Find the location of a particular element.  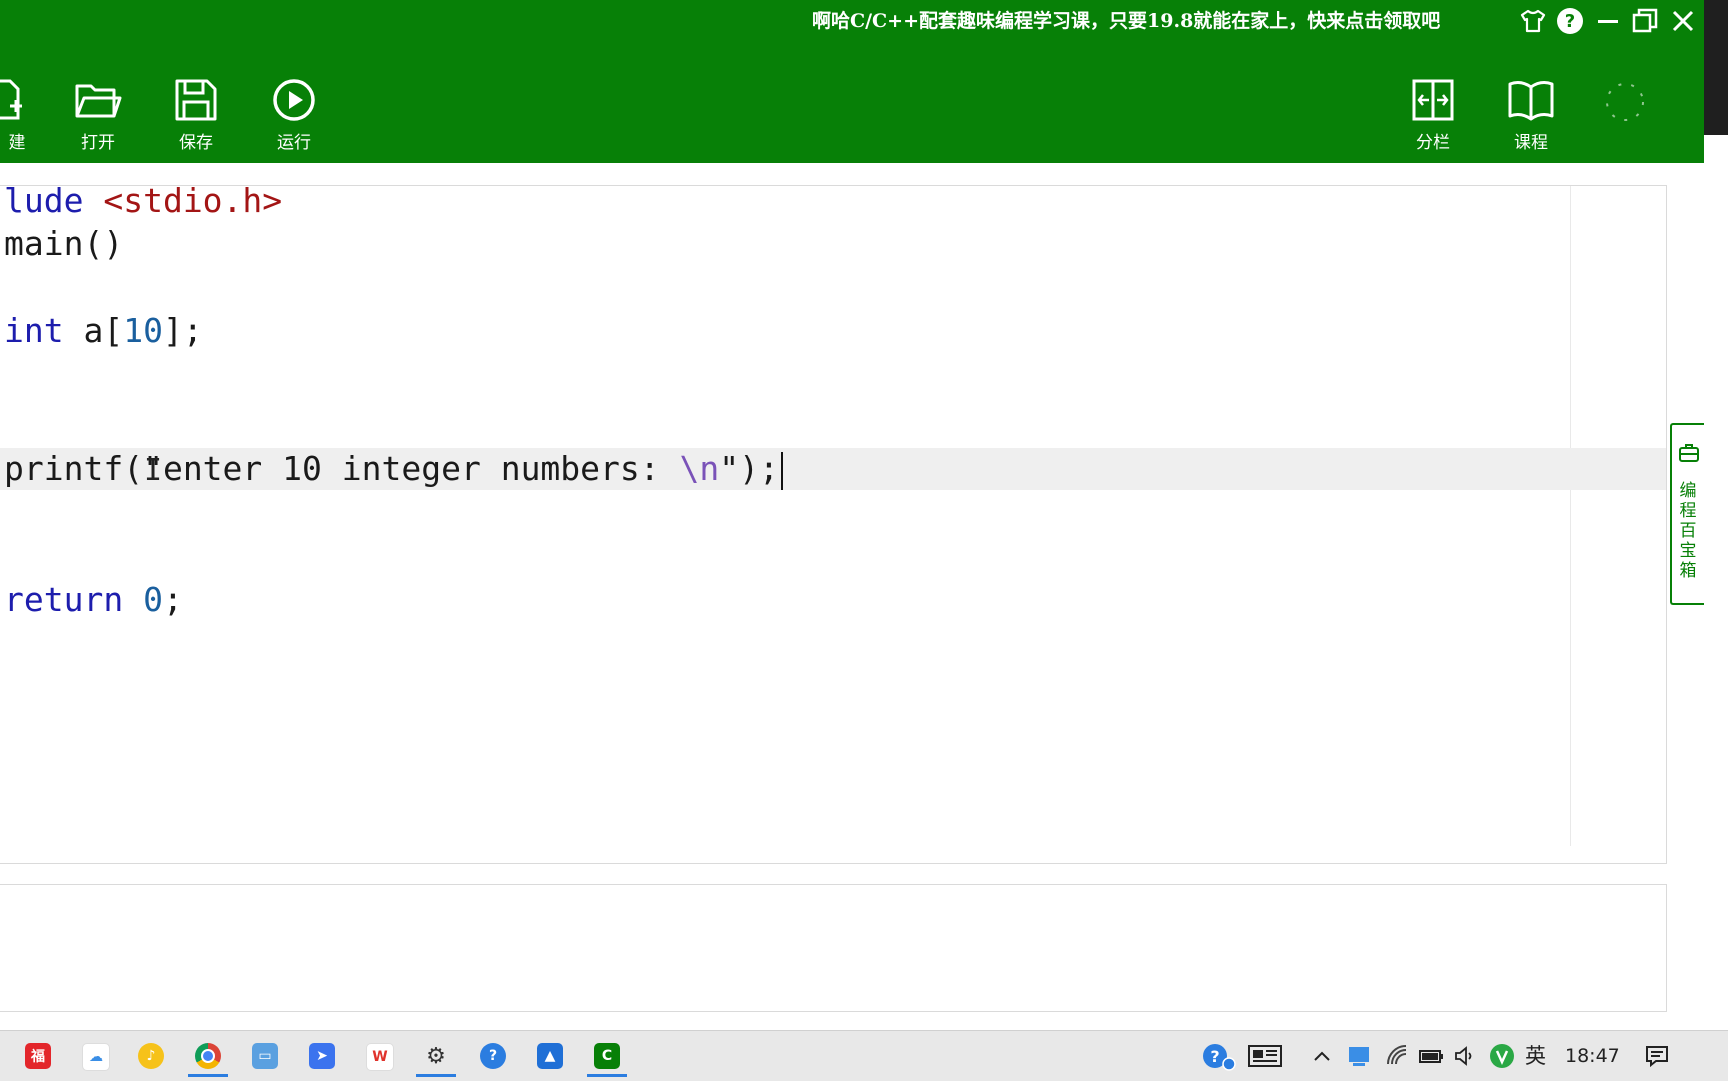

code-line-declare: int a[10]; is located at coordinates (103, 331).